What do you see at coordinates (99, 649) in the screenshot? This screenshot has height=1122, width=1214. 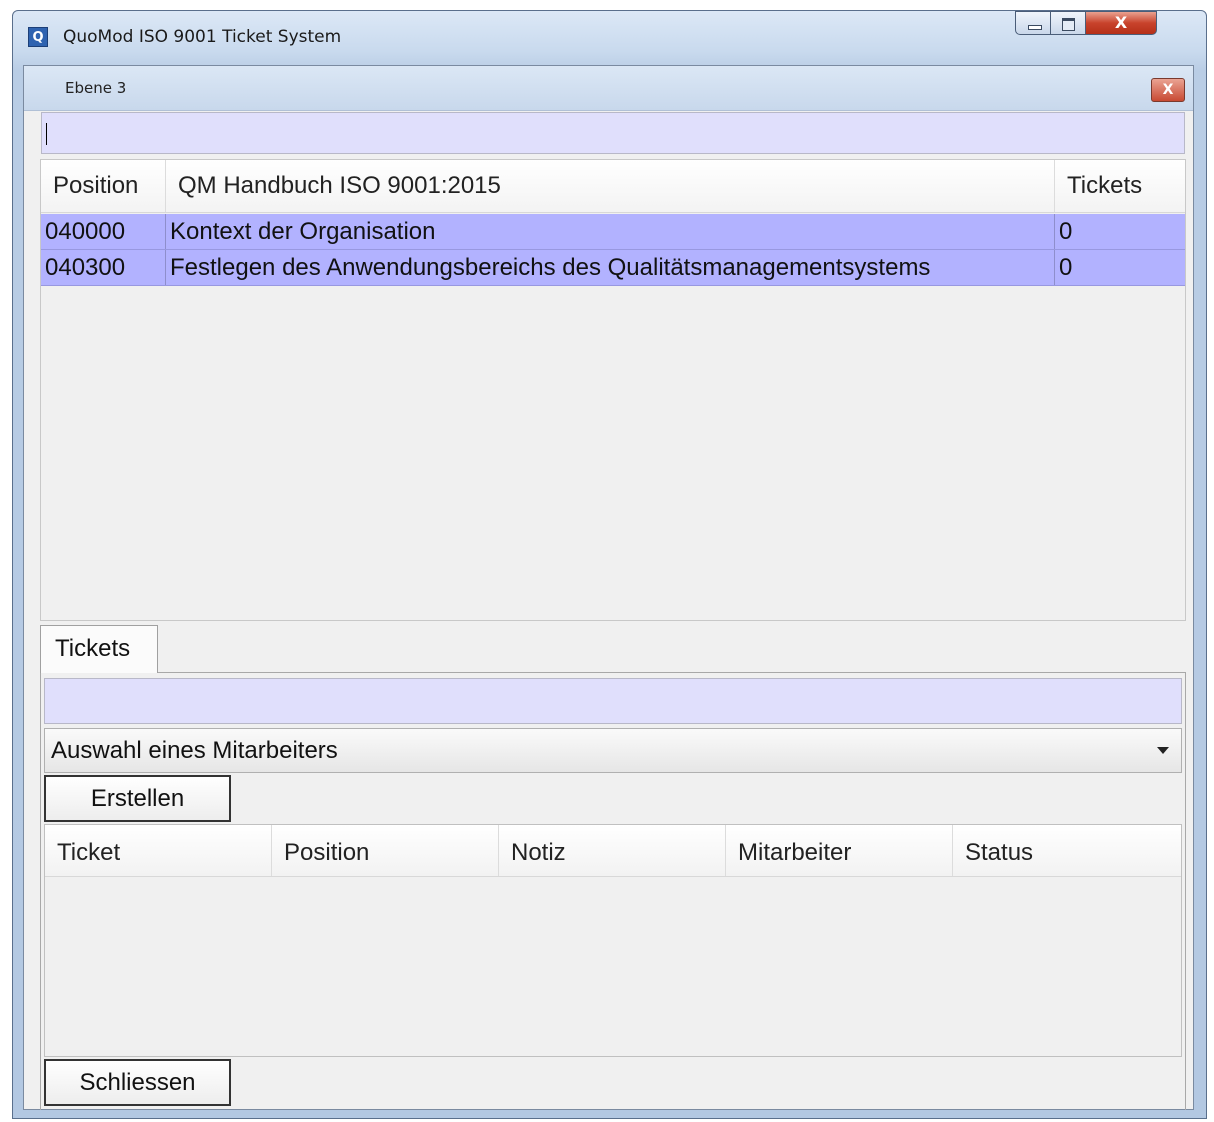 I see `tab-tickets: Tickets` at bounding box center [99, 649].